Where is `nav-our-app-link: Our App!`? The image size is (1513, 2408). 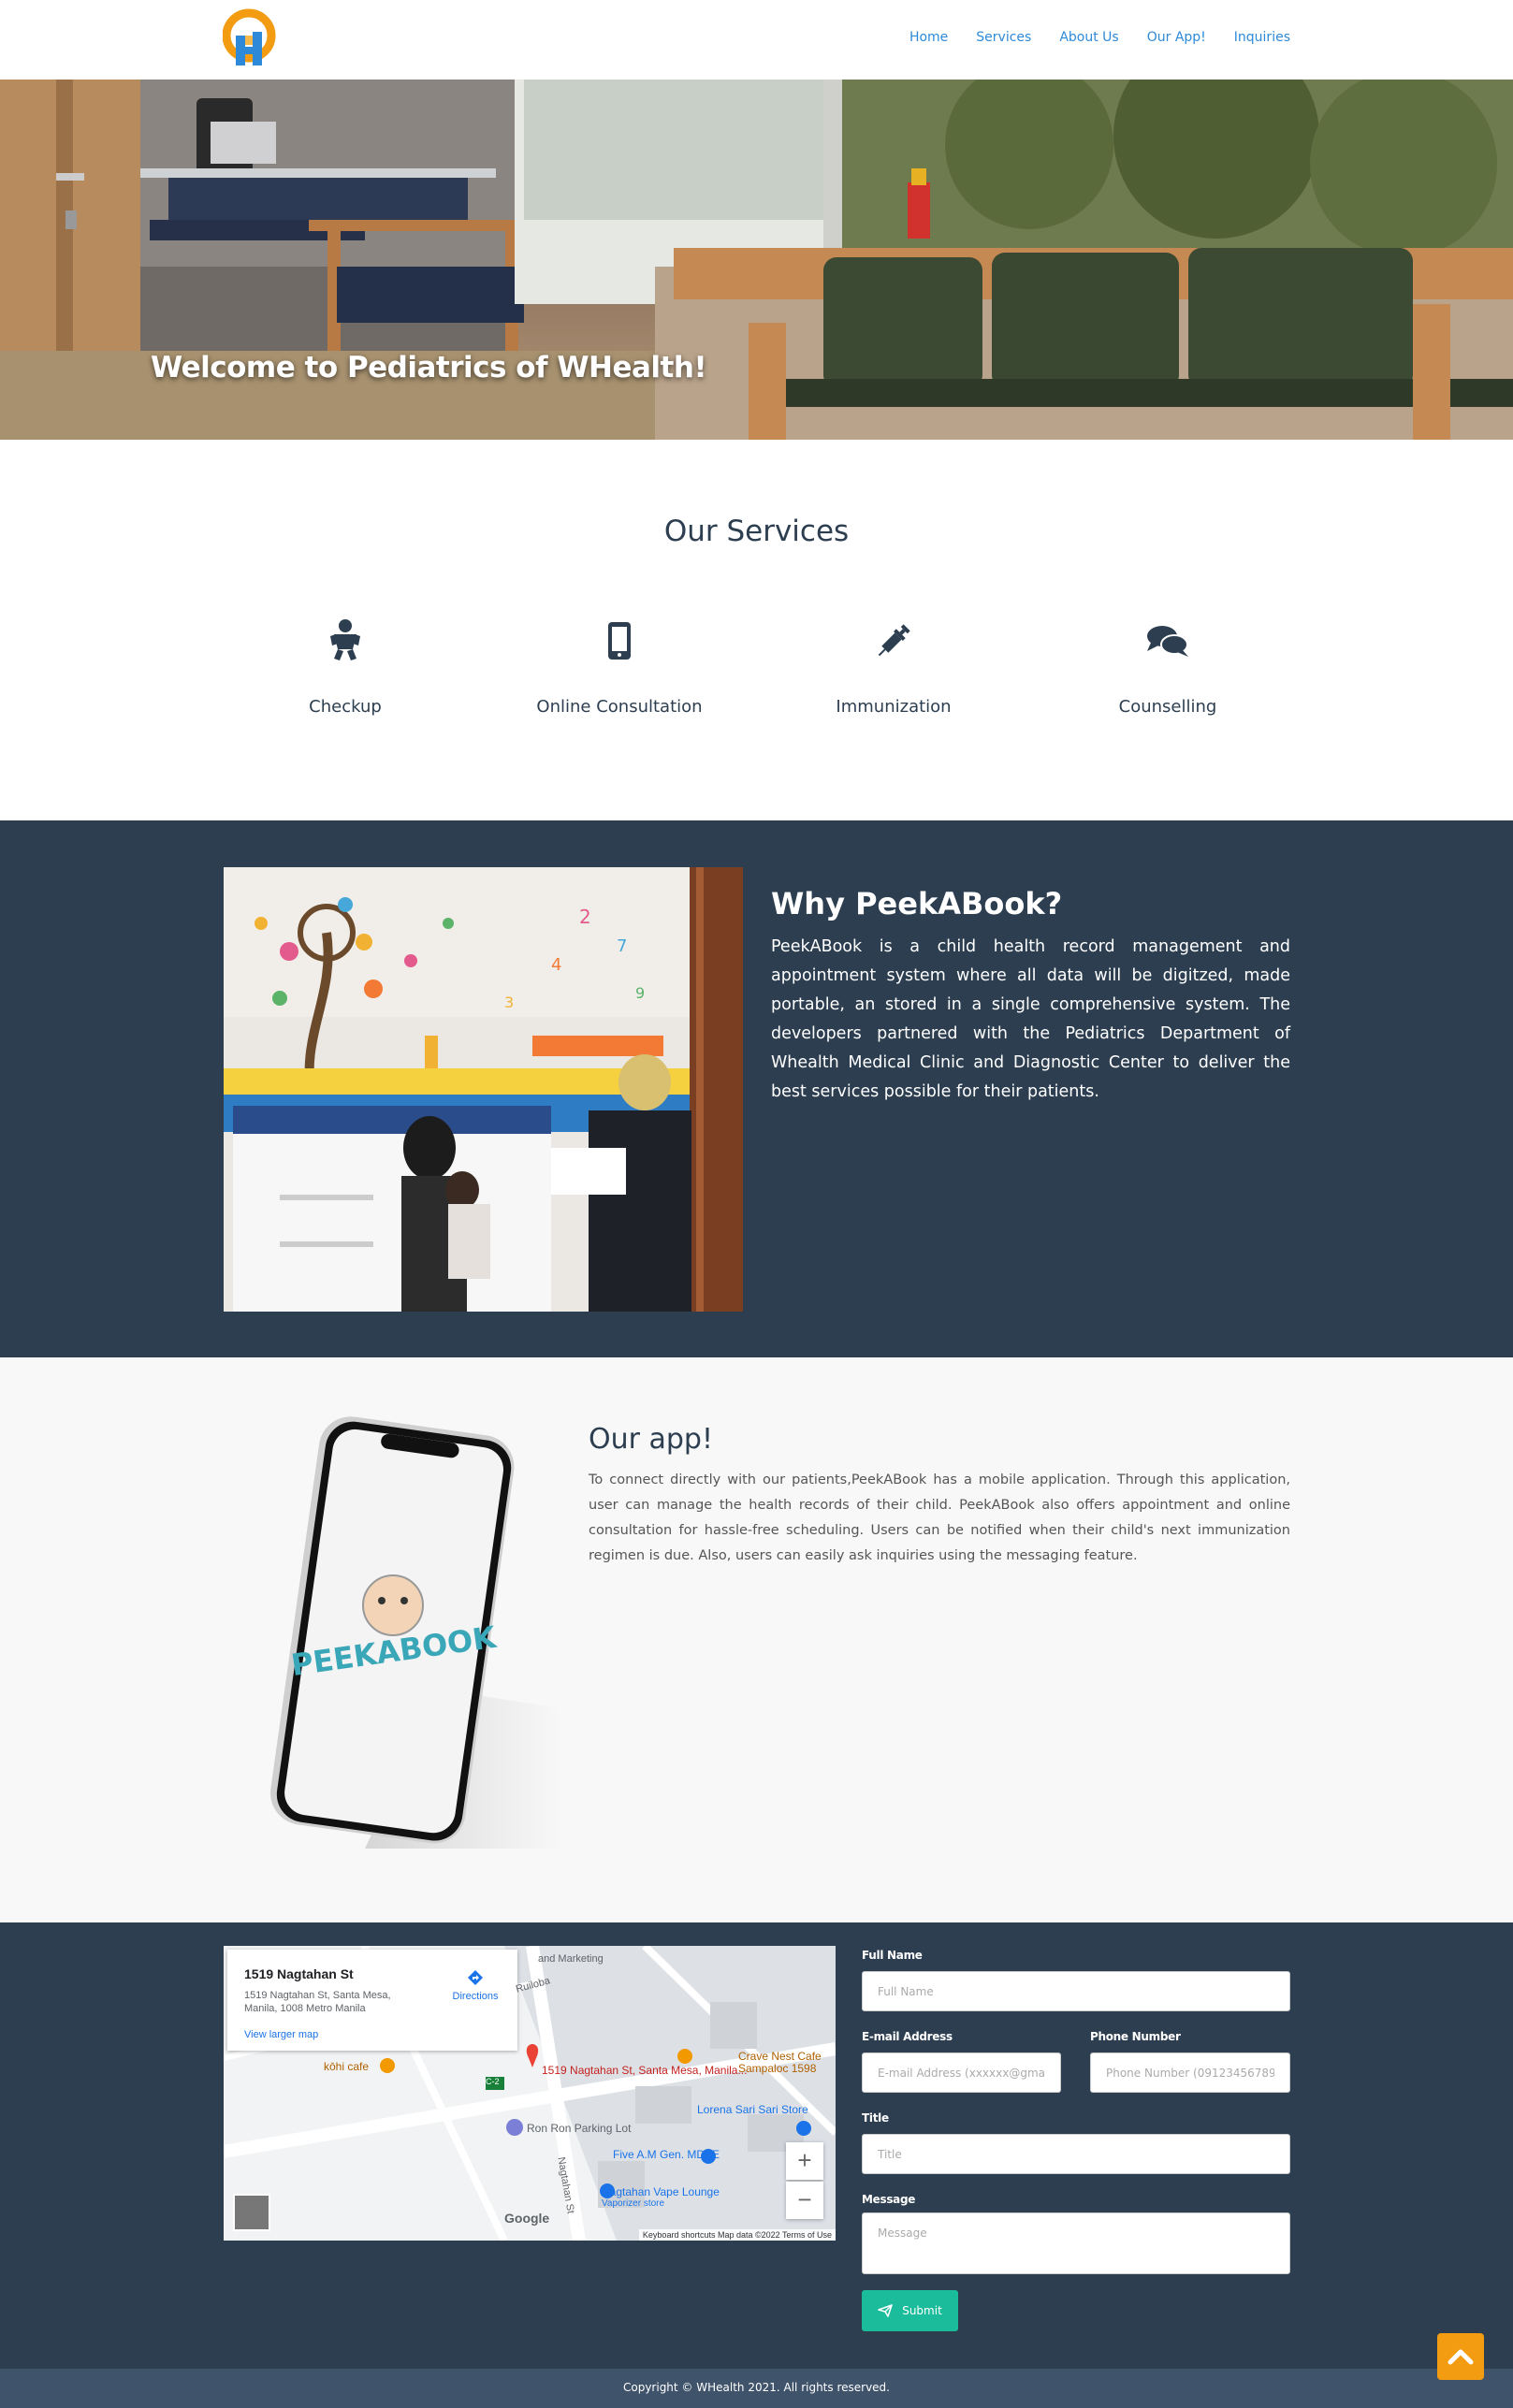
nav-our-app-link: Our App! is located at coordinates (1177, 37).